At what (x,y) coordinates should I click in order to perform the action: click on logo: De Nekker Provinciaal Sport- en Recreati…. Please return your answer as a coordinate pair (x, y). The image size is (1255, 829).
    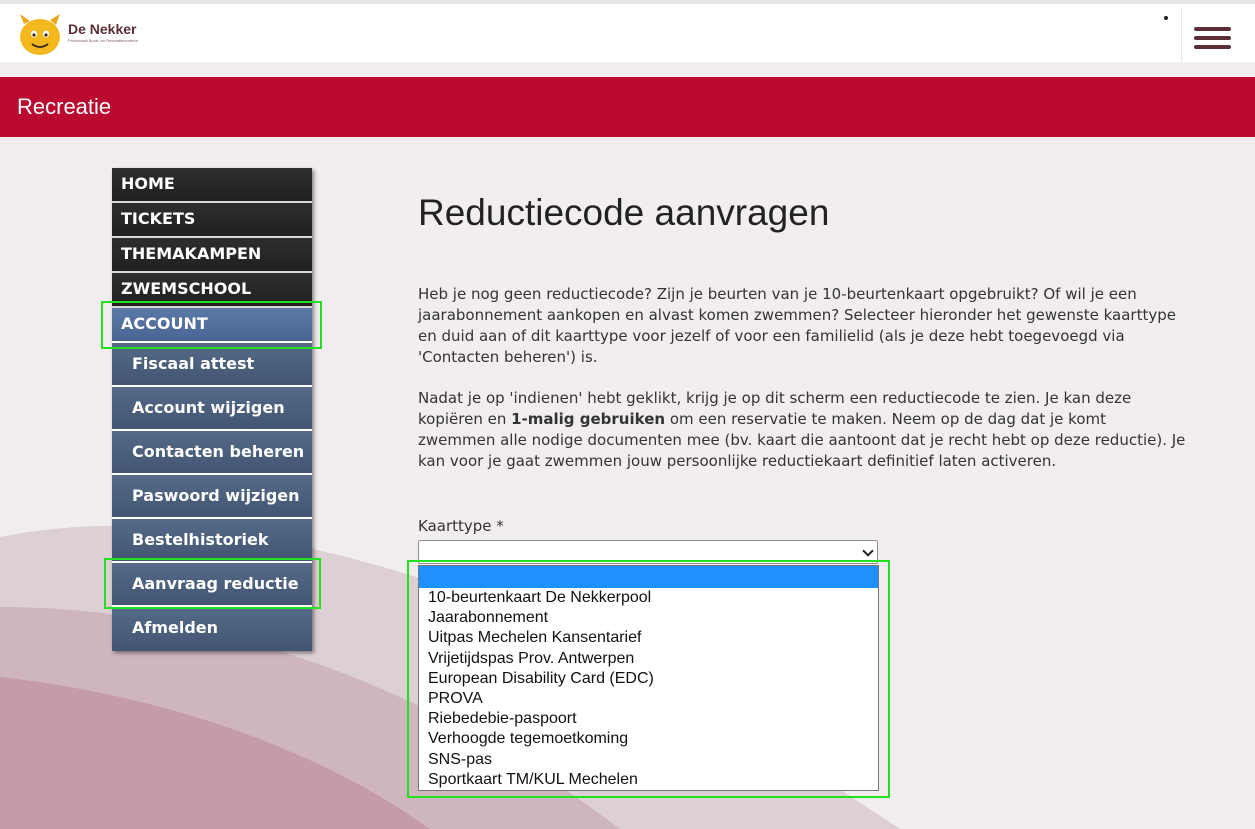
    Looking at the image, I should click on (86, 35).